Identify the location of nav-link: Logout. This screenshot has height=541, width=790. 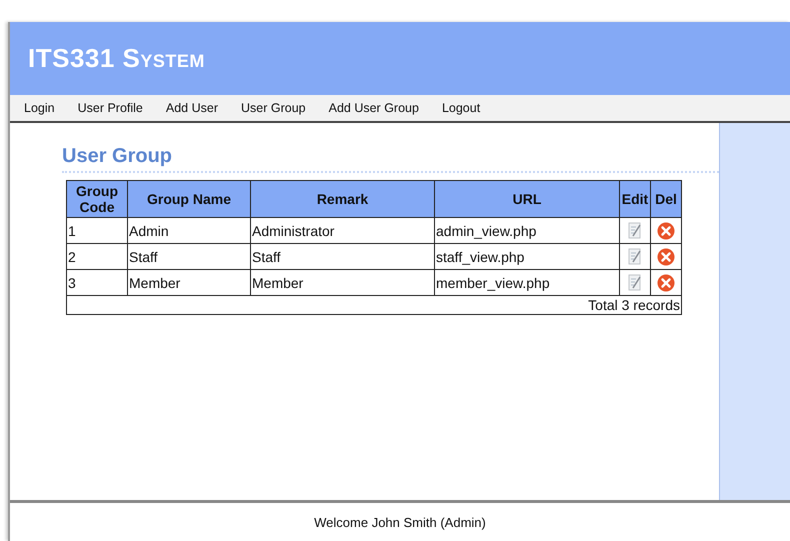
(461, 108).